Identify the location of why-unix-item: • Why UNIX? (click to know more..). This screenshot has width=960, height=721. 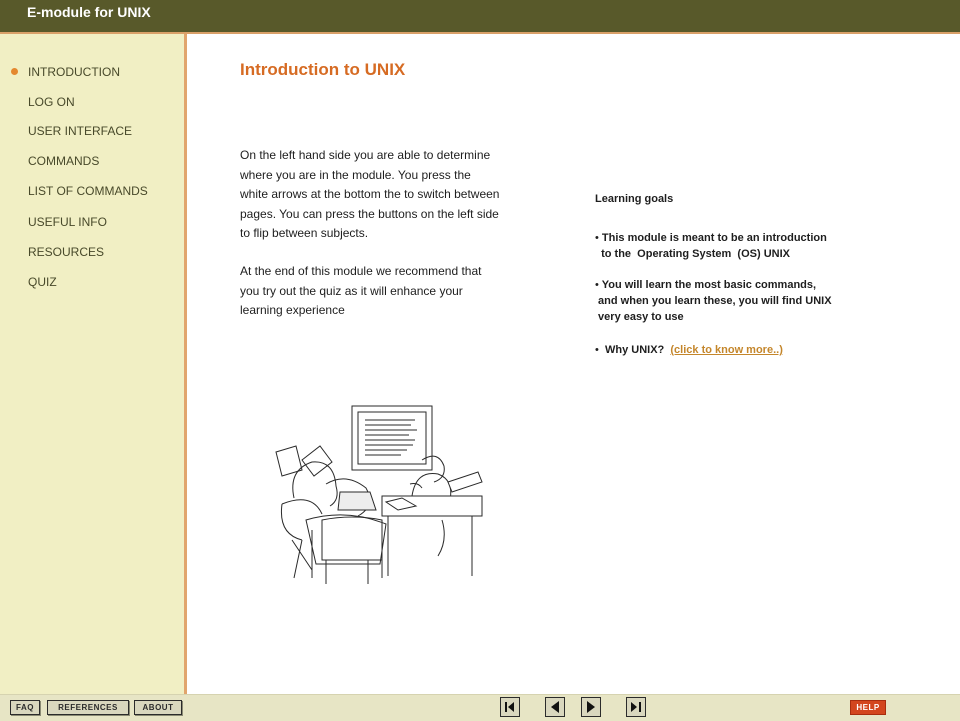
(689, 350).